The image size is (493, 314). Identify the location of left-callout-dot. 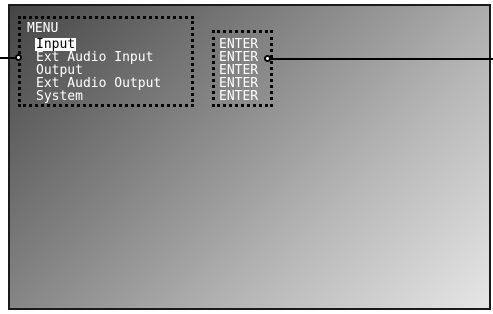
(18, 57).